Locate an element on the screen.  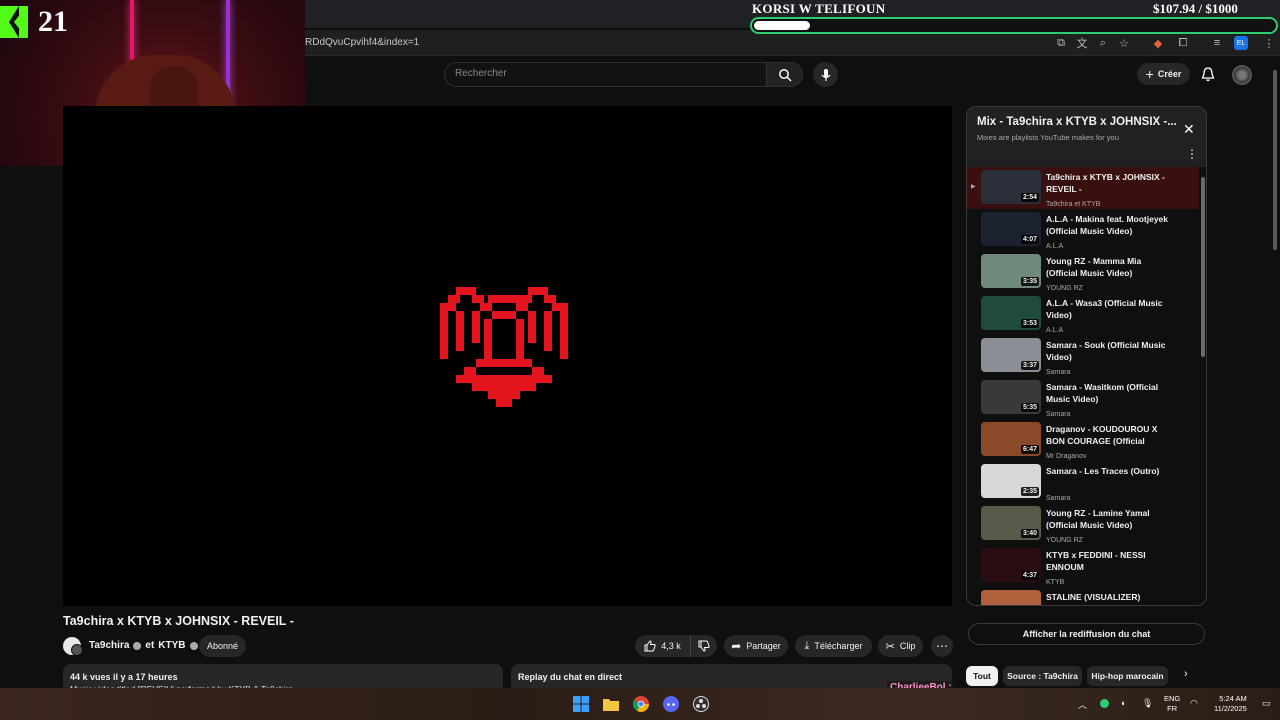
duration-badge: 2:54 is located at coordinates (1029, 197).